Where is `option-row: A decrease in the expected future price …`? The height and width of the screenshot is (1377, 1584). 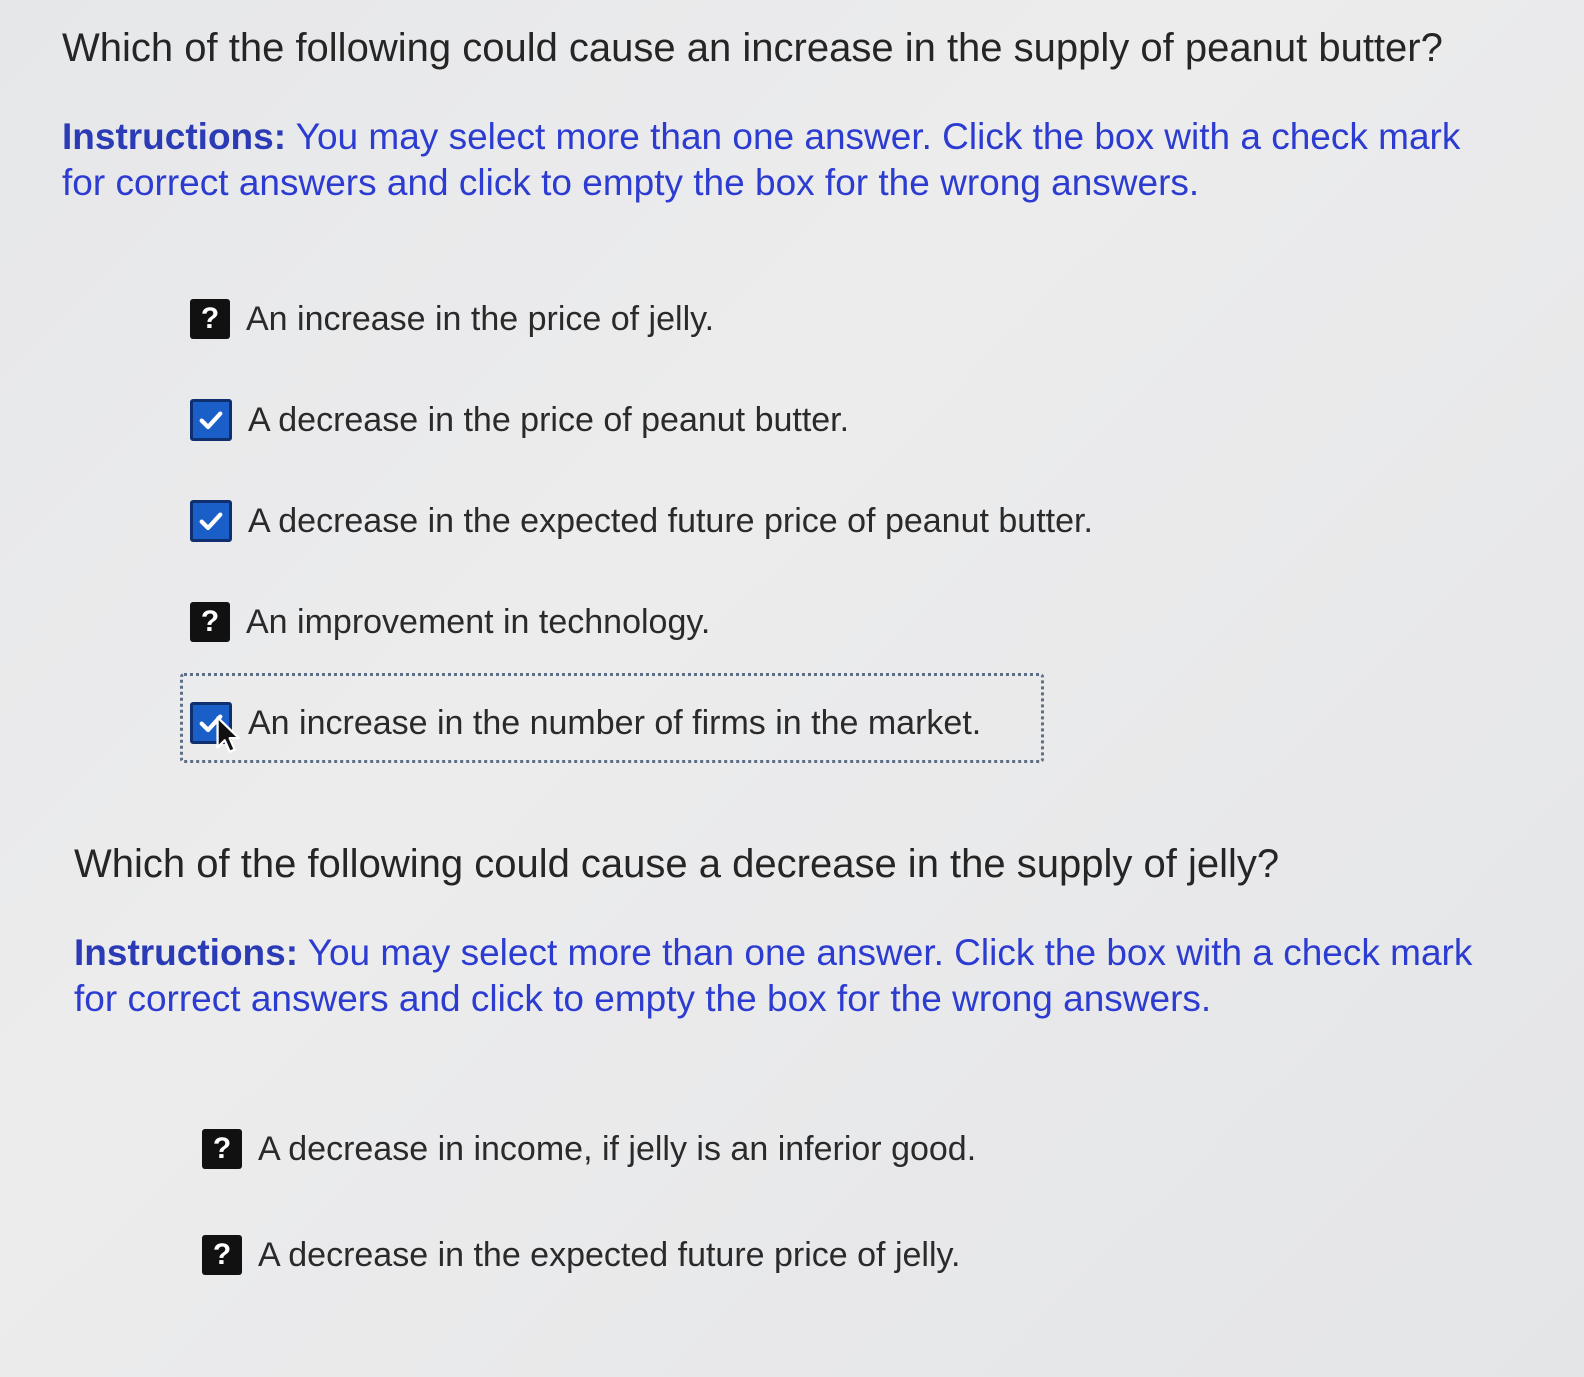 option-row: A decrease in the expected future price … is located at coordinates (887, 521).